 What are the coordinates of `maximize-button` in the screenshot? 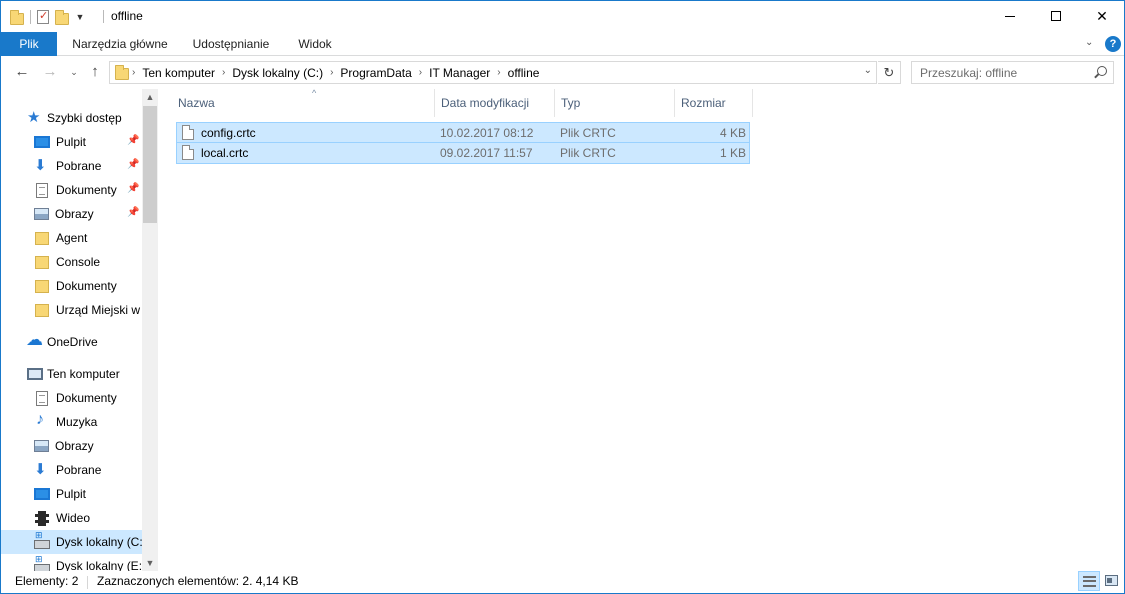 It's located at (1056, 16).